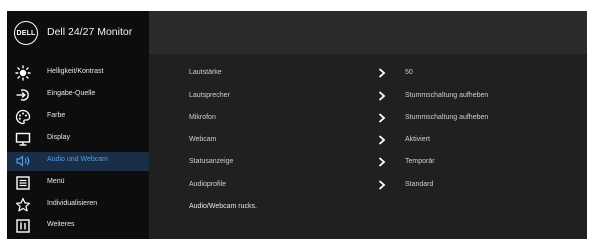  I want to click on option-volume: Lautstärke 50, so click(368, 74).